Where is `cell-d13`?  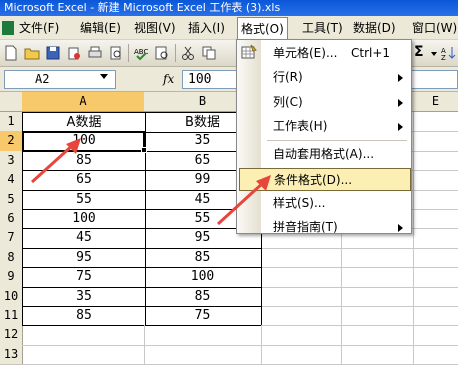
cell-d13 is located at coordinates (377, 355).